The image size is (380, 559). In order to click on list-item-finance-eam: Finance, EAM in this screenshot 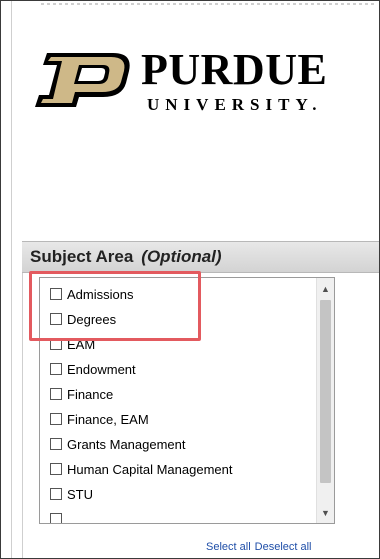, I will do `click(99, 419)`.